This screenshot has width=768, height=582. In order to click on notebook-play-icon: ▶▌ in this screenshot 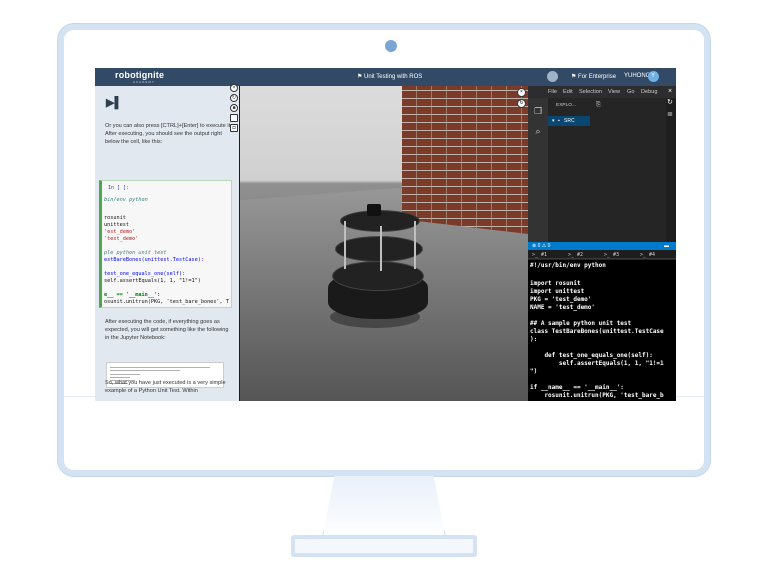, I will do `click(114, 102)`.